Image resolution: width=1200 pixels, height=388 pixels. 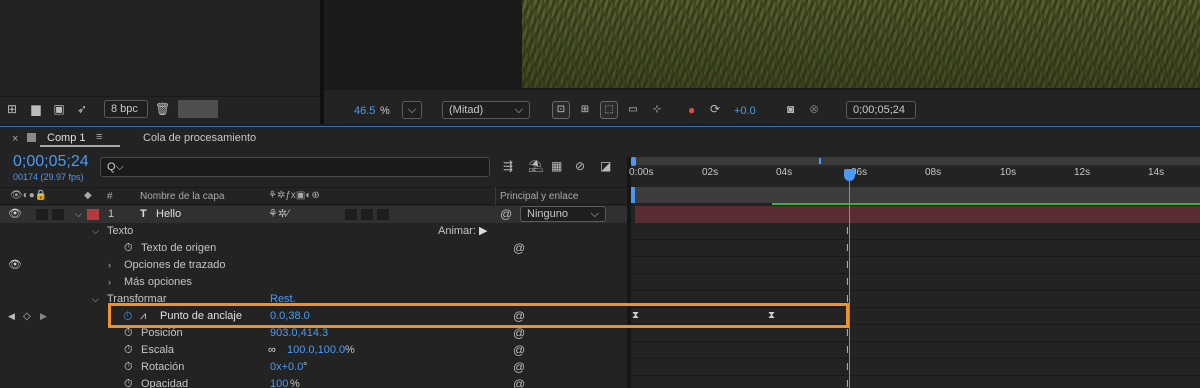 What do you see at coordinates (585, 110) in the screenshot?
I see `transparency-grid-icon: ⊞` at bounding box center [585, 110].